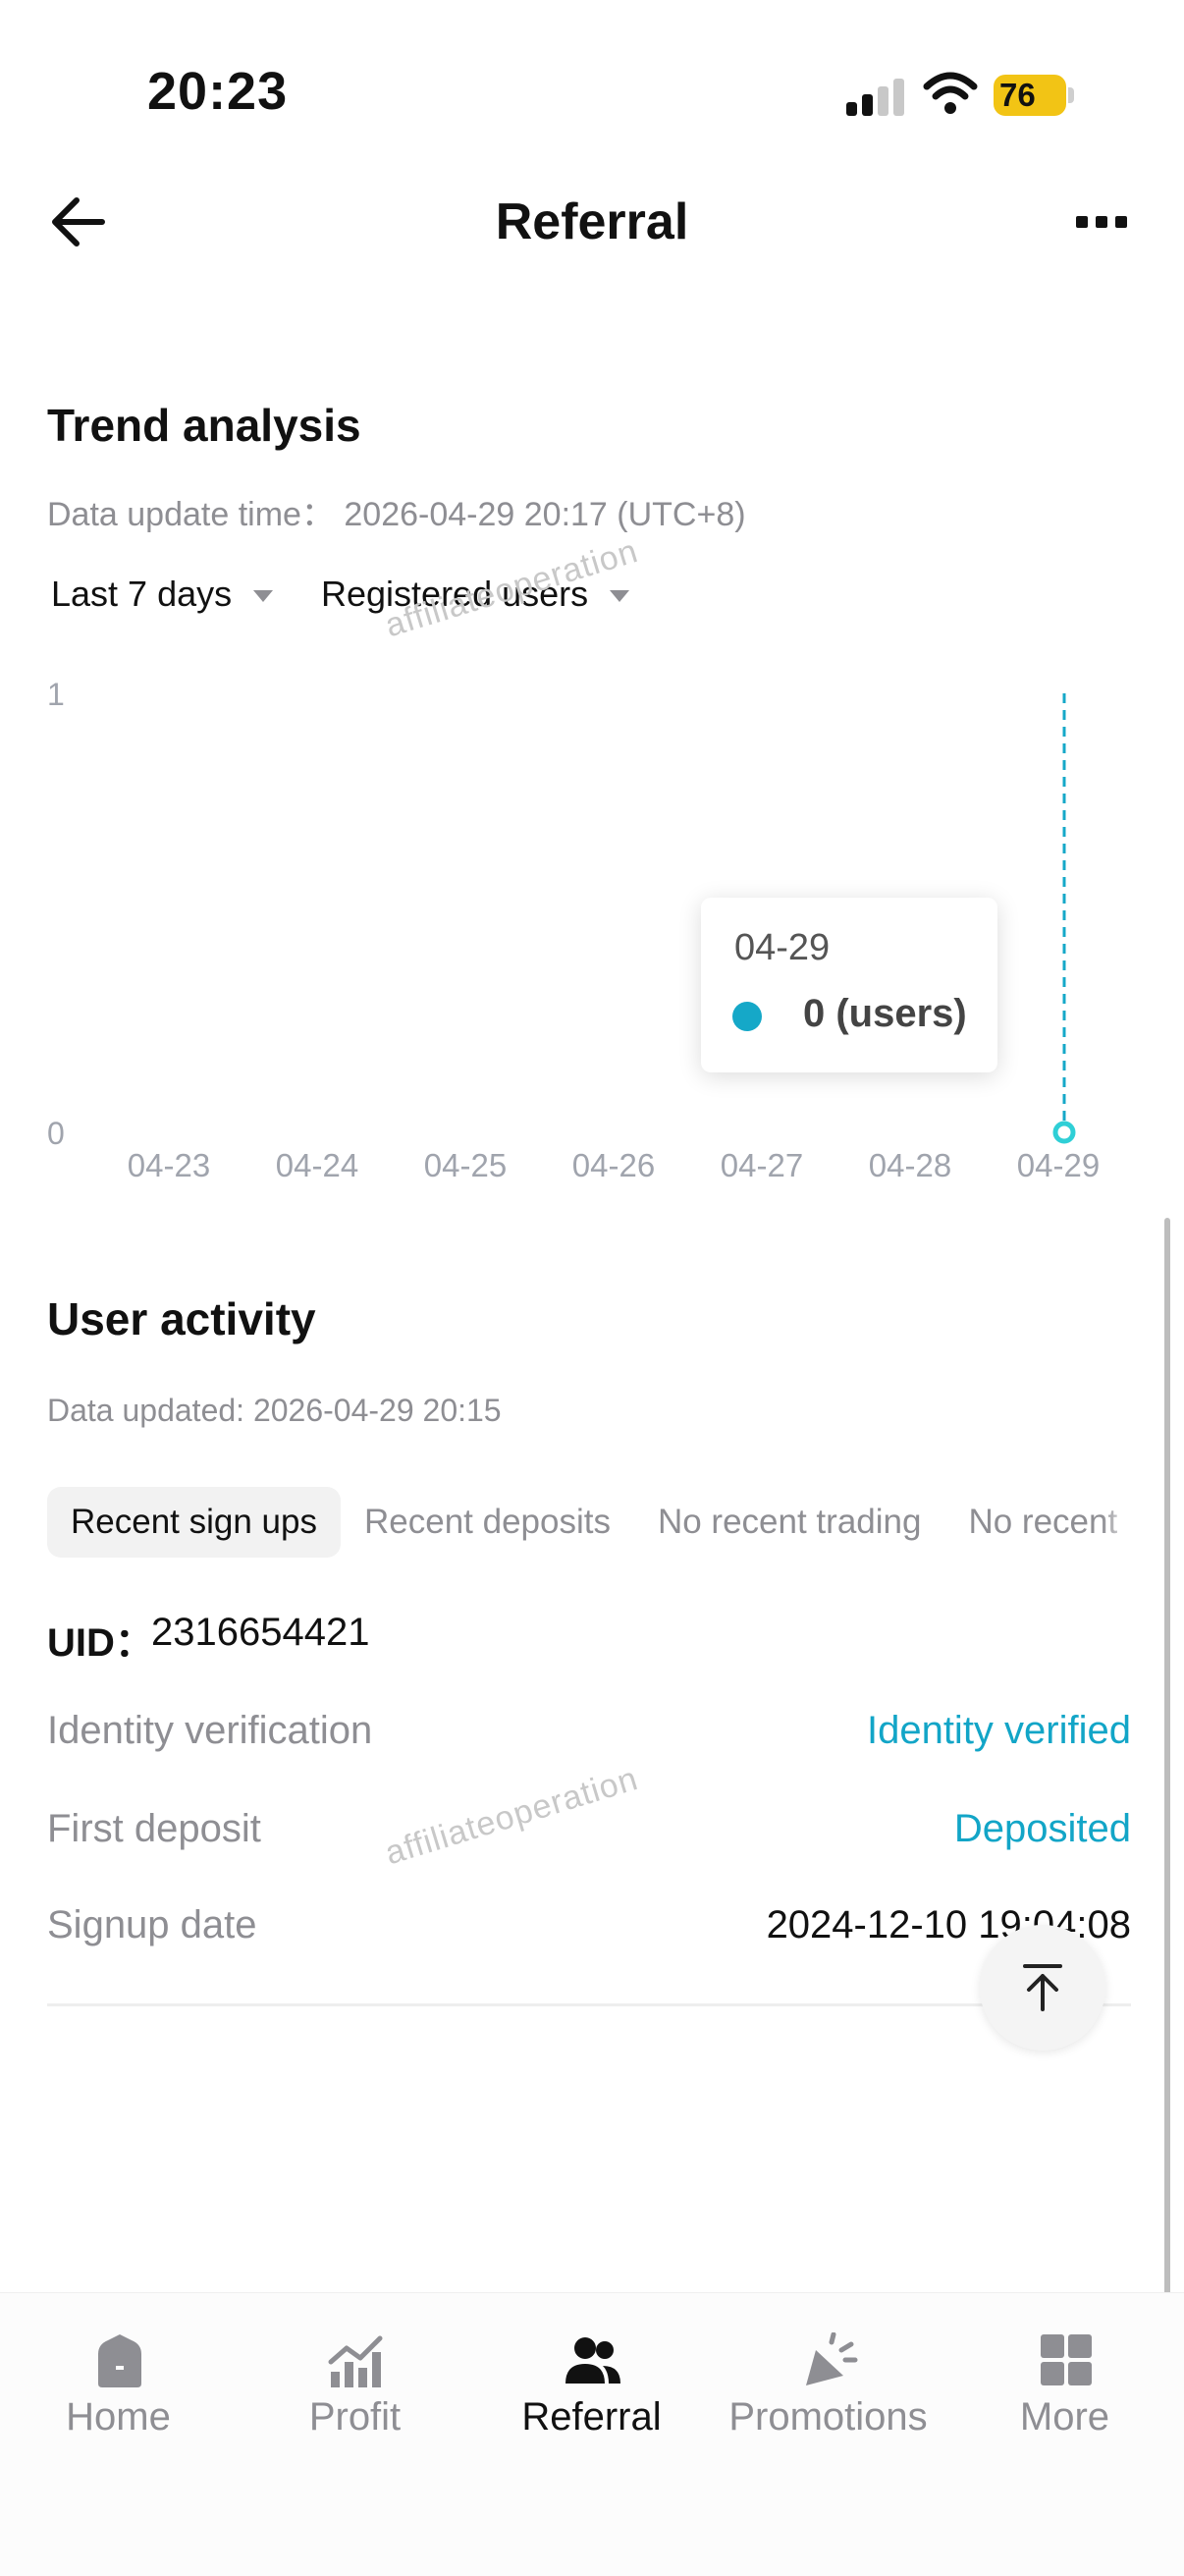 The width and height of the screenshot is (1184, 2576). What do you see at coordinates (355, 2417) in the screenshot?
I see `nav-profit-label: Profit` at bounding box center [355, 2417].